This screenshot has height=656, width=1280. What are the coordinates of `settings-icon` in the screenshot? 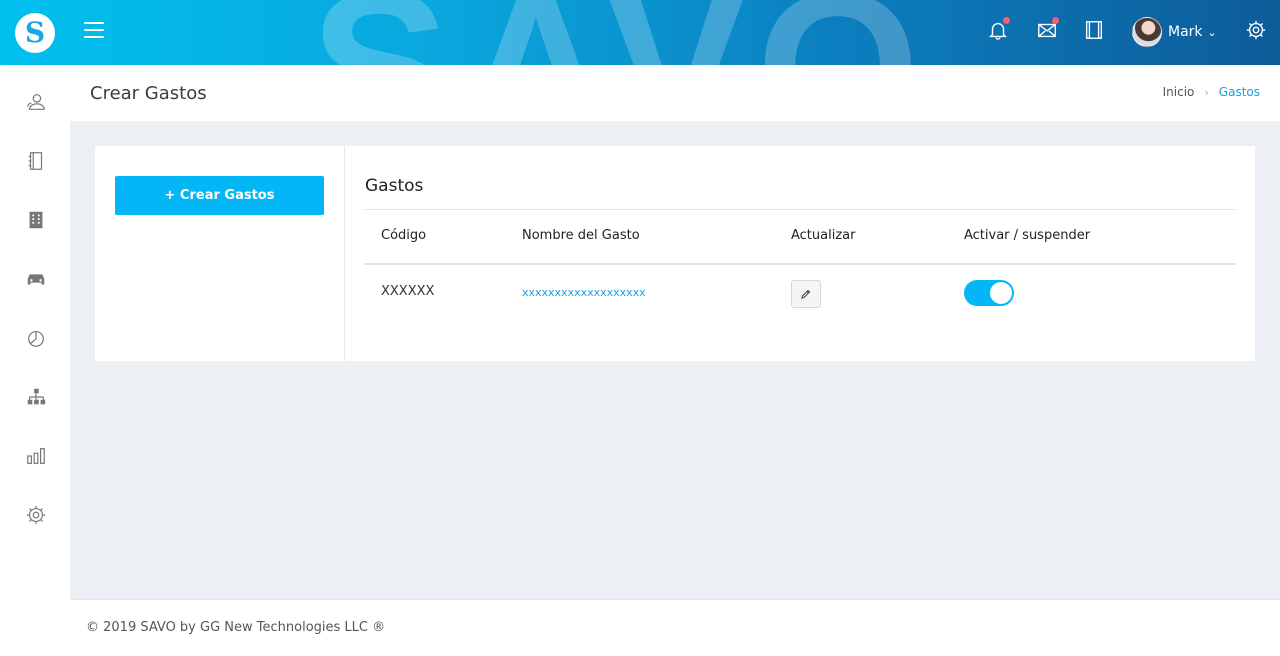 It's located at (36, 515).